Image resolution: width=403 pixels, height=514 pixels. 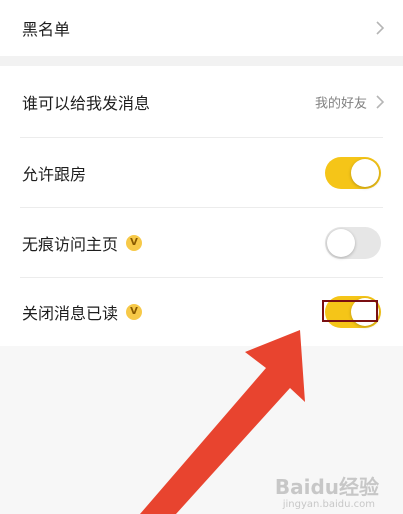 What do you see at coordinates (328, 504) in the screenshot?
I see `watermark-sub: jingyan.baidu.com` at bounding box center [328, 504].